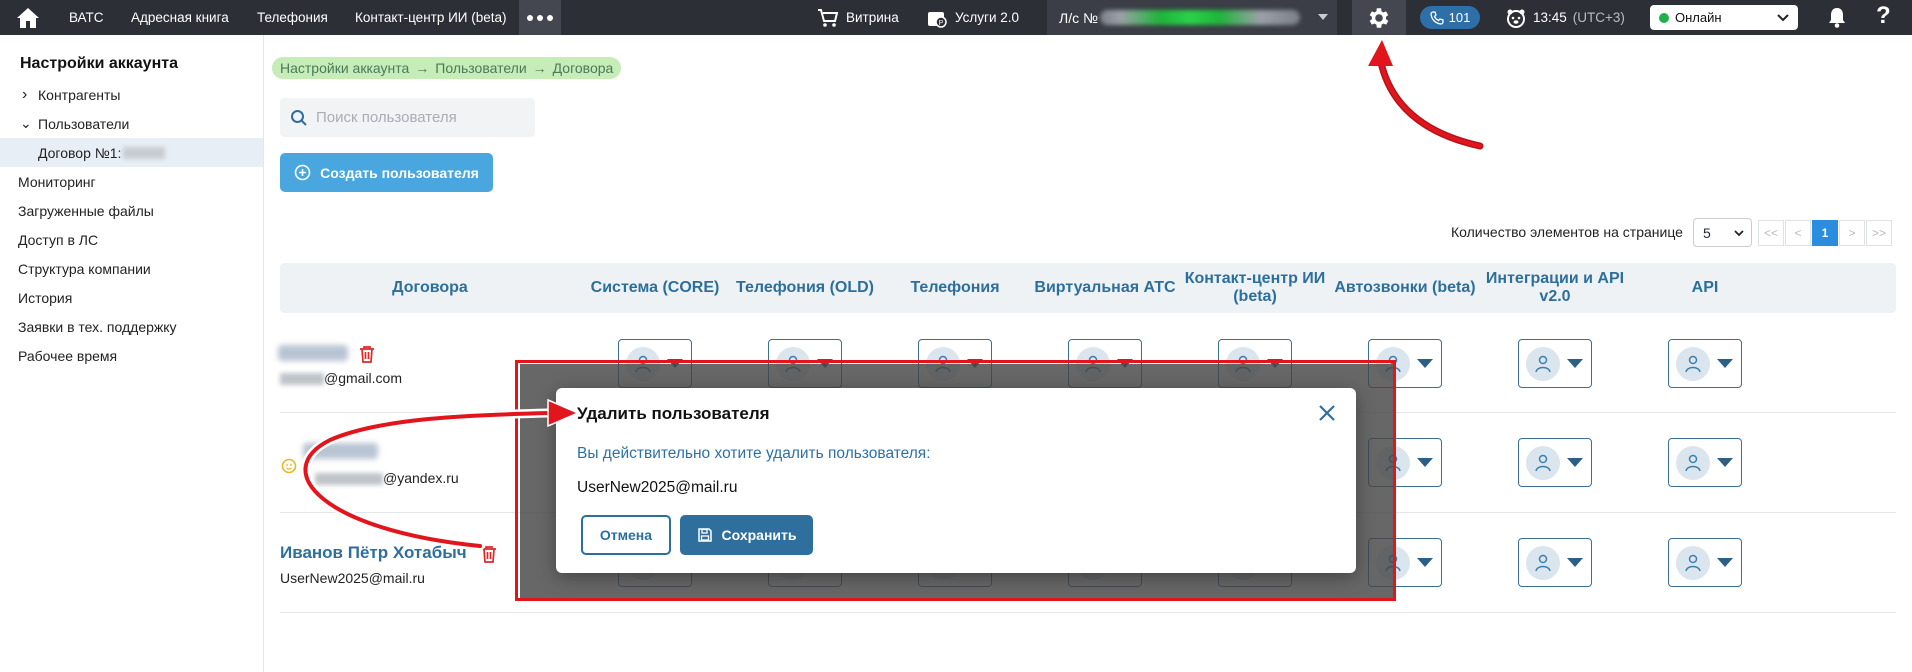 The width and height of the screenshot is (1912, 672). What do you see at coordinates (540, 17) in the screenshot?
I see `more-menu-button` at bounding box center [540, 17].